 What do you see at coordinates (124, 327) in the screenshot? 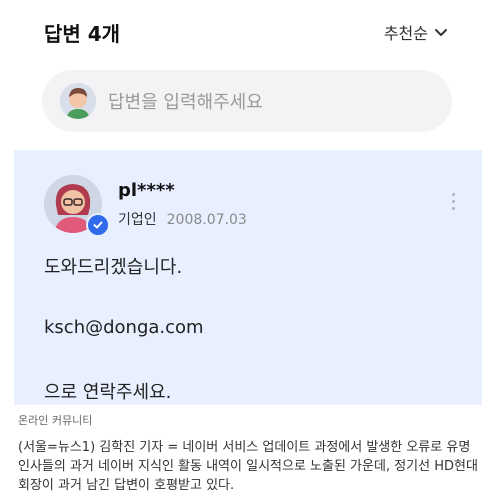
I see `answer-line-2: ksch@donga.com` at bounding box center [124, 327].